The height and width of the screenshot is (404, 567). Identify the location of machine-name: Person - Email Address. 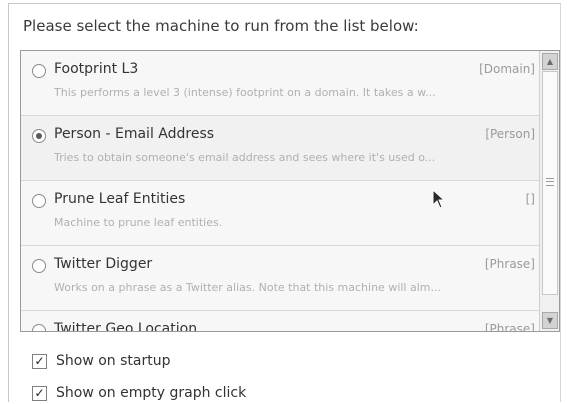
(134, 134).